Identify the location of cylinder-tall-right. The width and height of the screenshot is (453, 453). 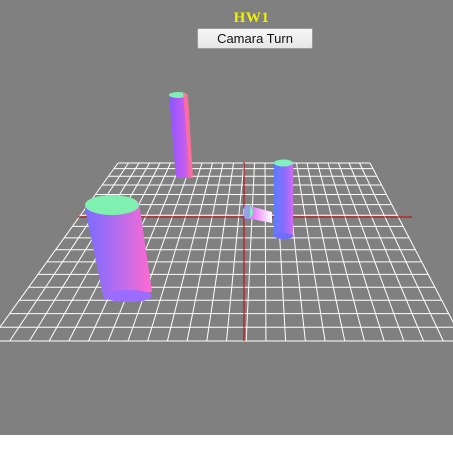
(283, 199).